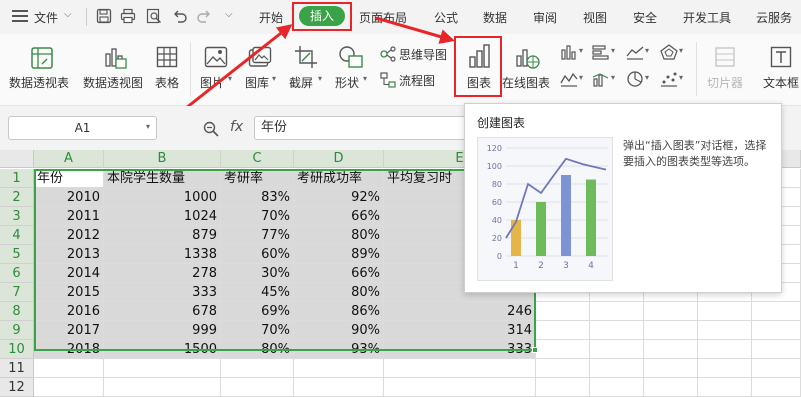  What do you see at coordinates (339, 178) in the screenshot?
I see `cell: 考研成功率` at bounding box center [339, 178].